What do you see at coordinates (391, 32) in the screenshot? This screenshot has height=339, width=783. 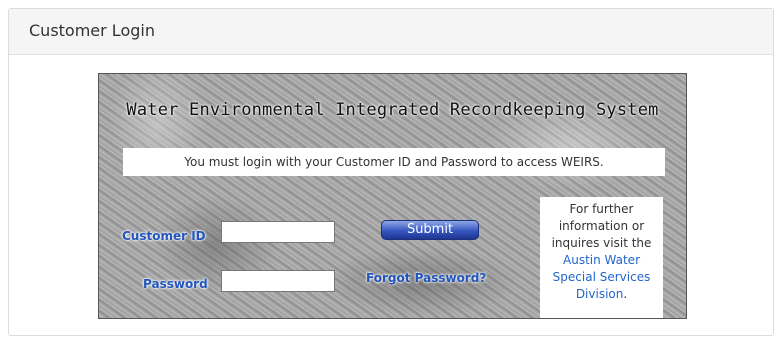 I see `panel-title: Customer Login` at bounding box center [391, 32].